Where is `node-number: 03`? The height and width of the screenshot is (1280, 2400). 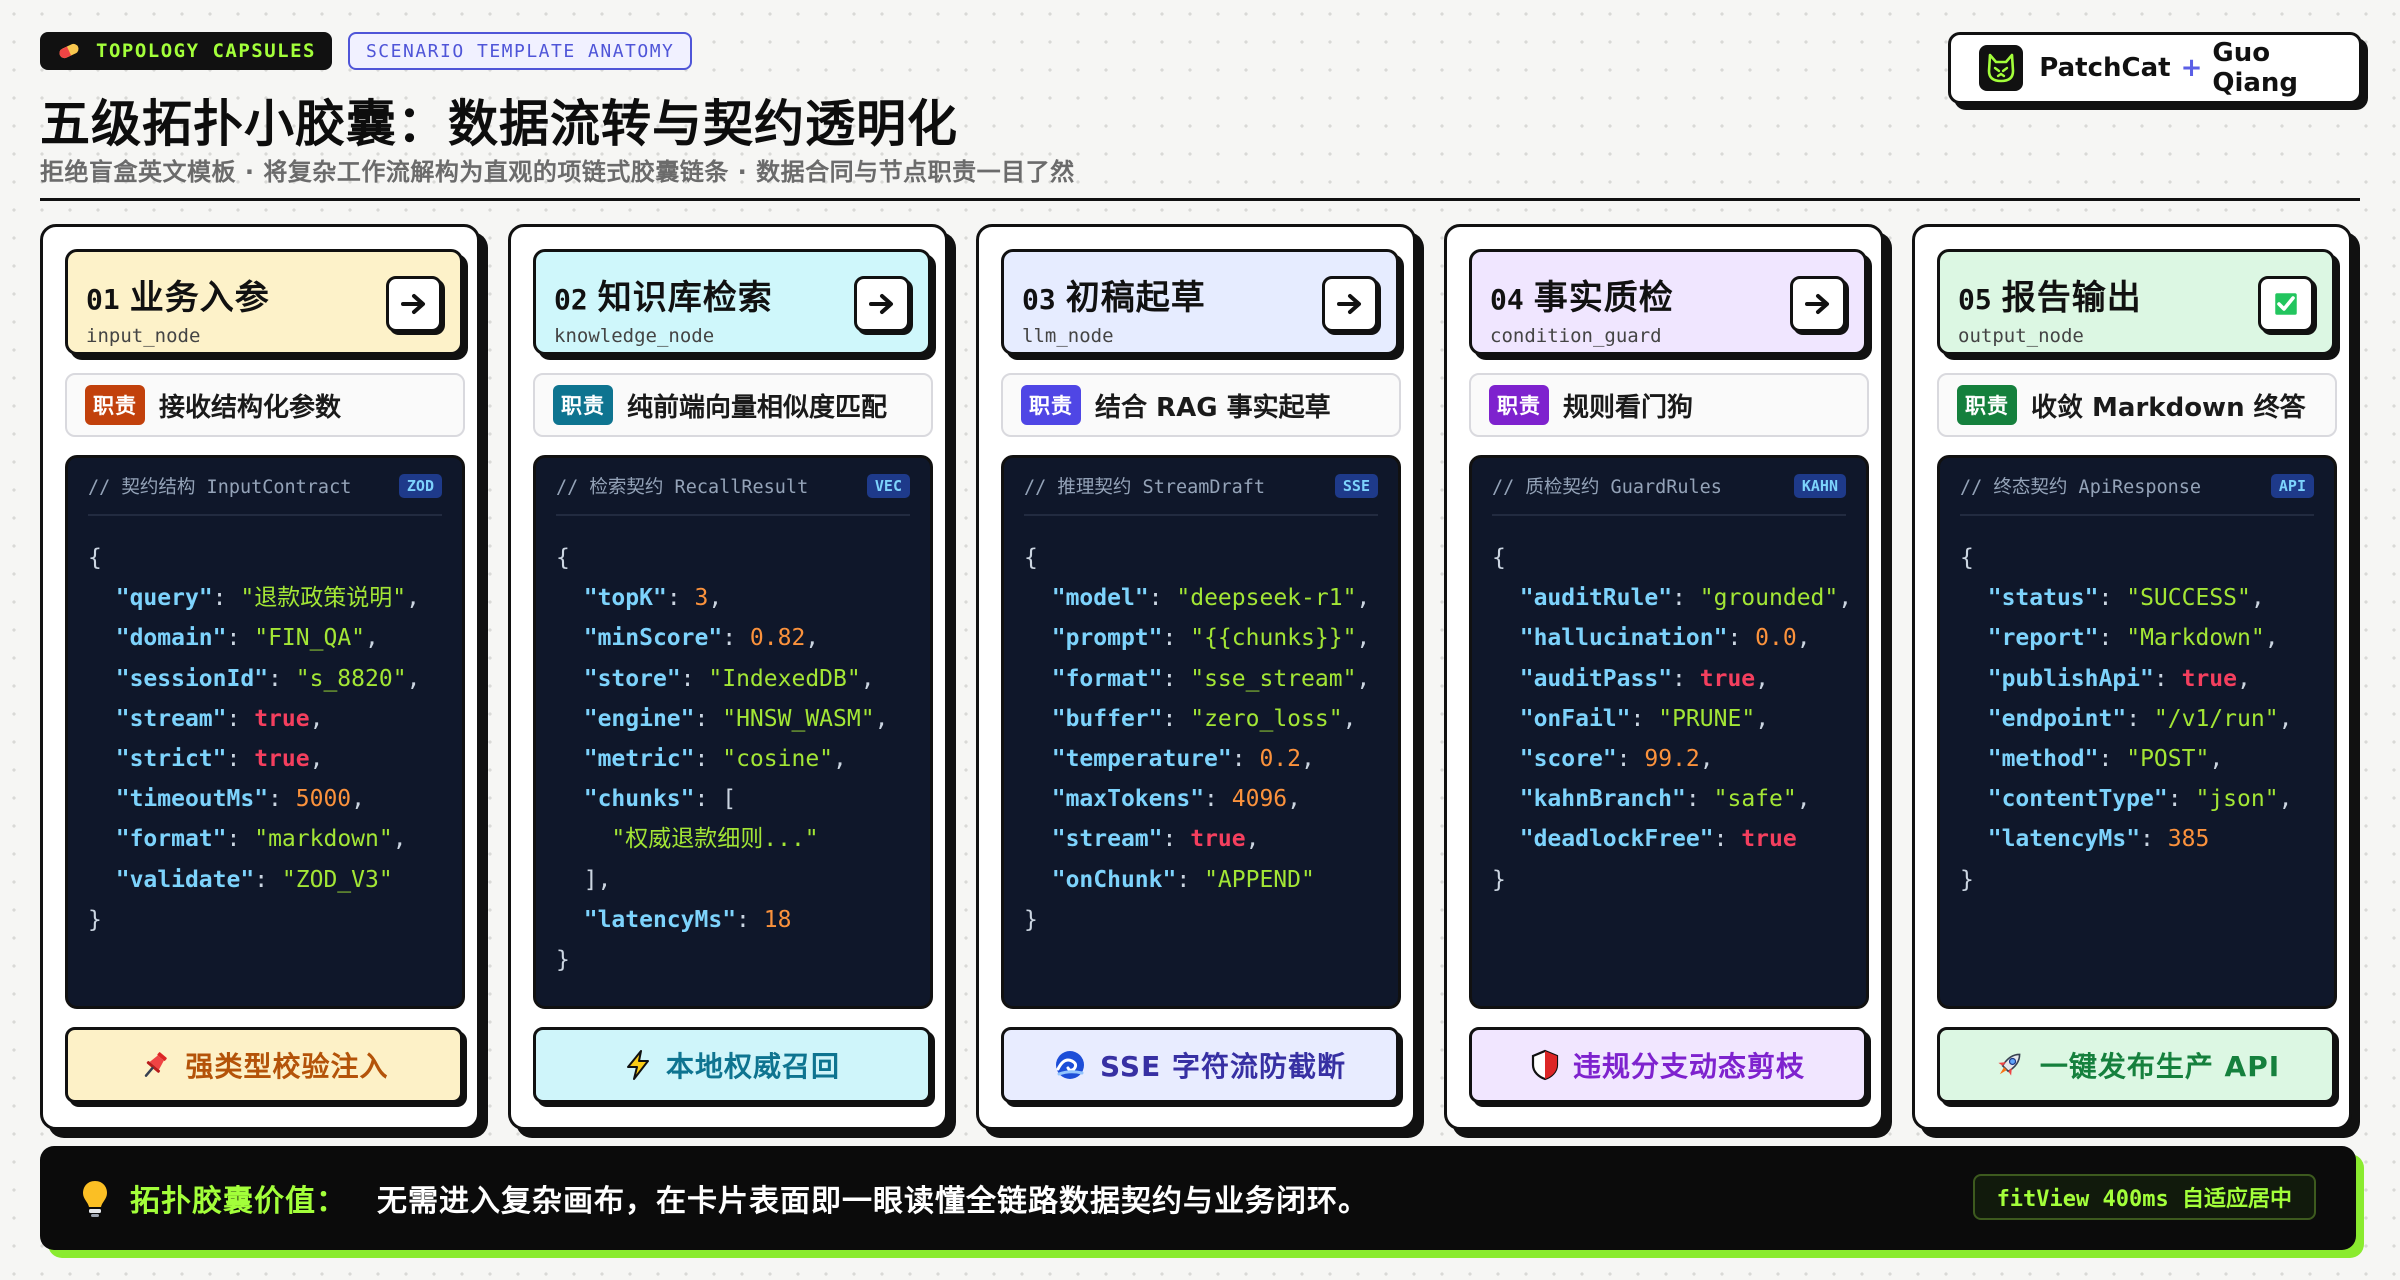
node-number: 03 is located at coordinates (1039, 299).